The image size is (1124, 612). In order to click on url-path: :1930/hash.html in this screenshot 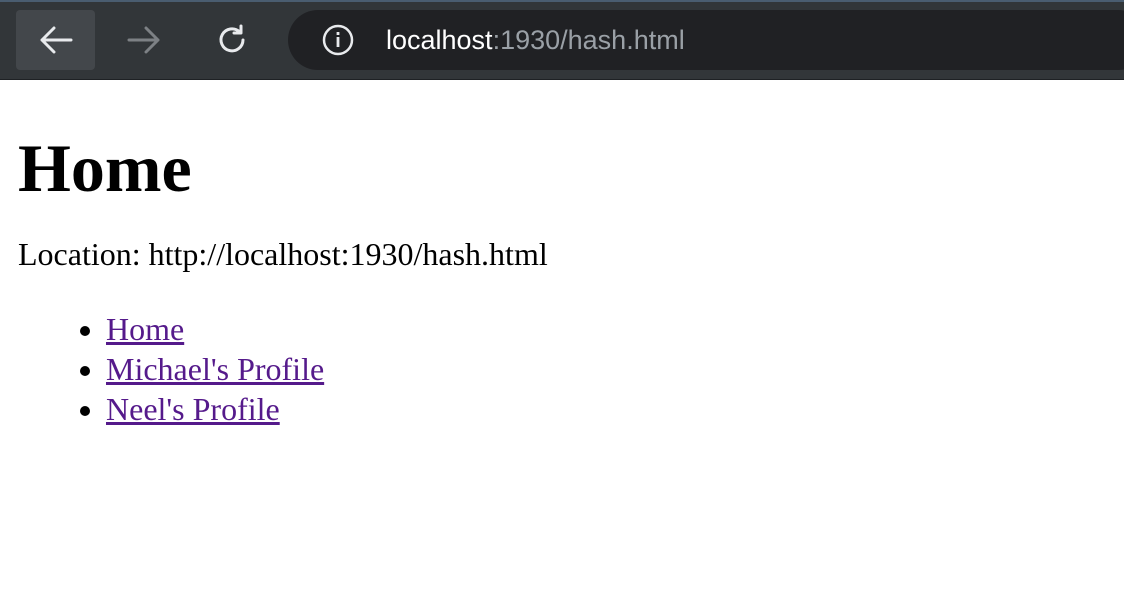, I will do `click(588, 40)`.